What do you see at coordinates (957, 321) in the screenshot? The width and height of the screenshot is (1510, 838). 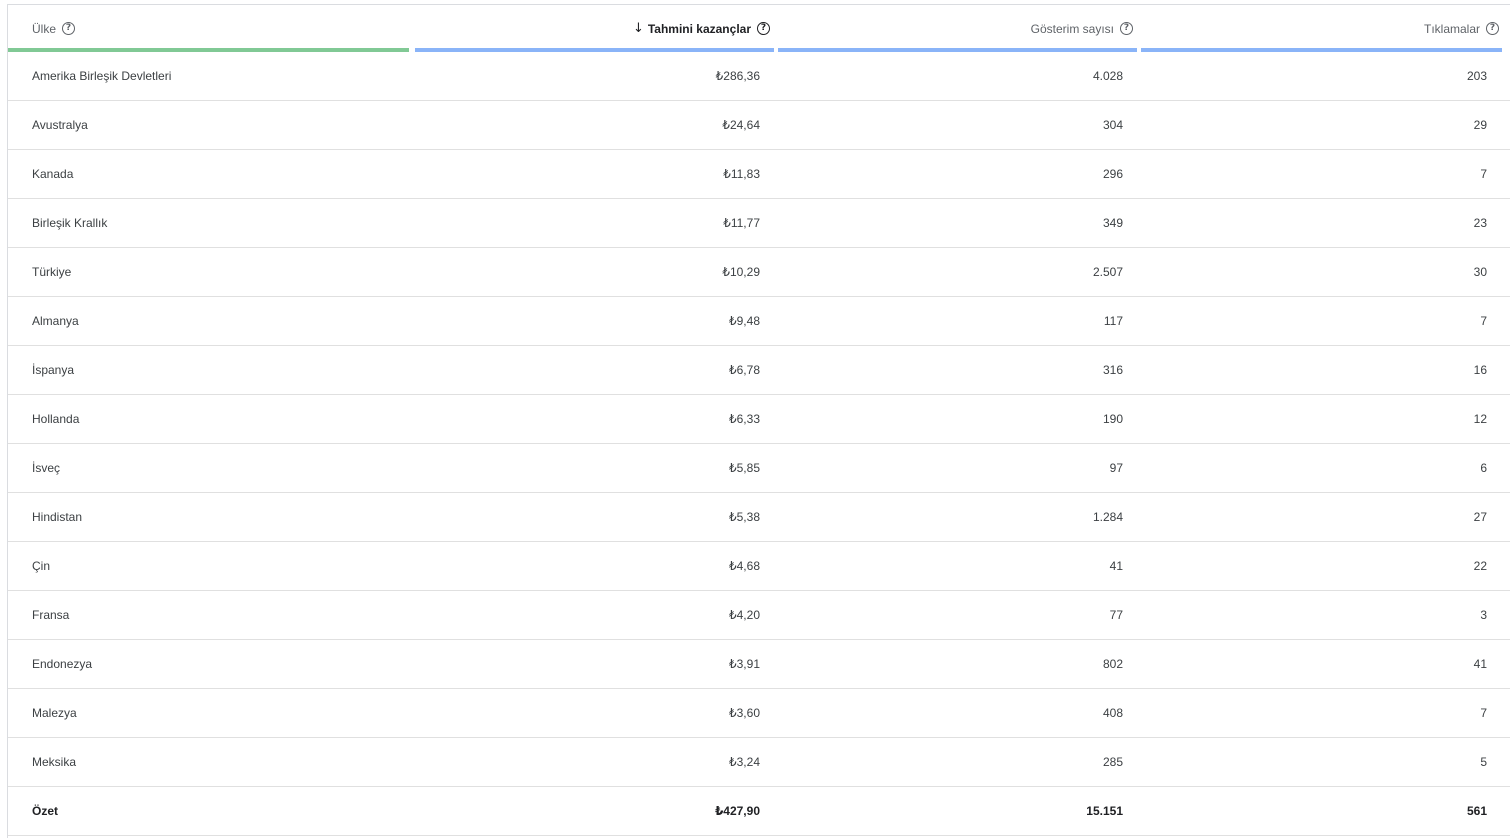 I see `impressions-cell: 117` at bounding box center [957, 321].